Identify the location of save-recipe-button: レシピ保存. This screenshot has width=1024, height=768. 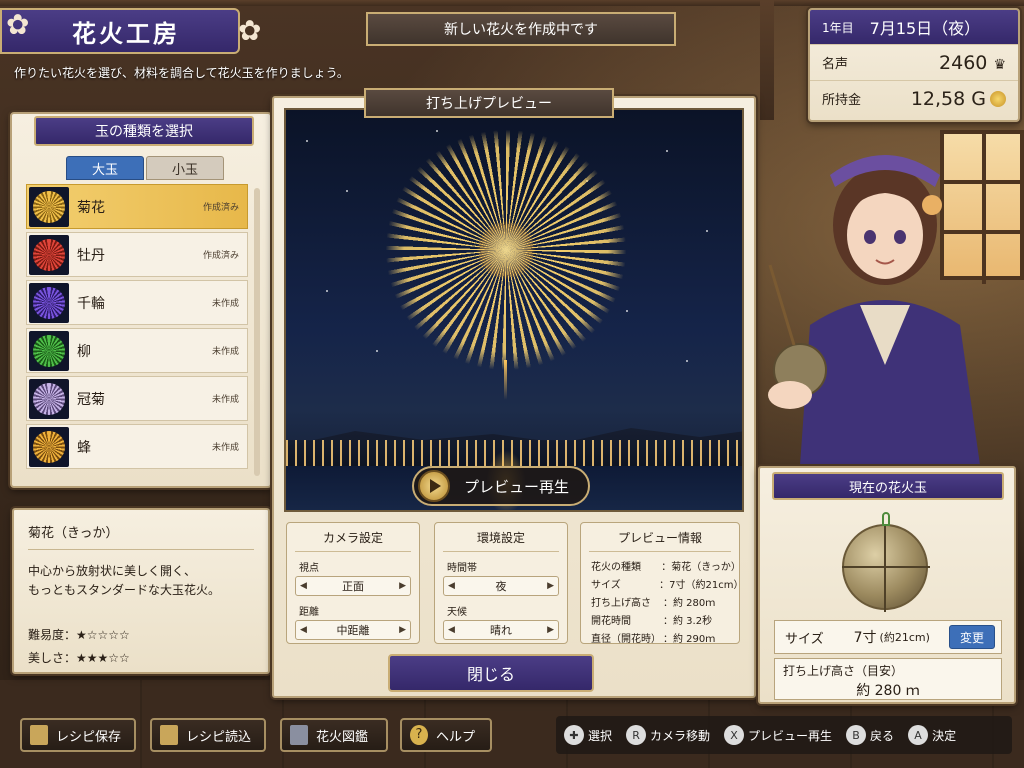
(78, 735).